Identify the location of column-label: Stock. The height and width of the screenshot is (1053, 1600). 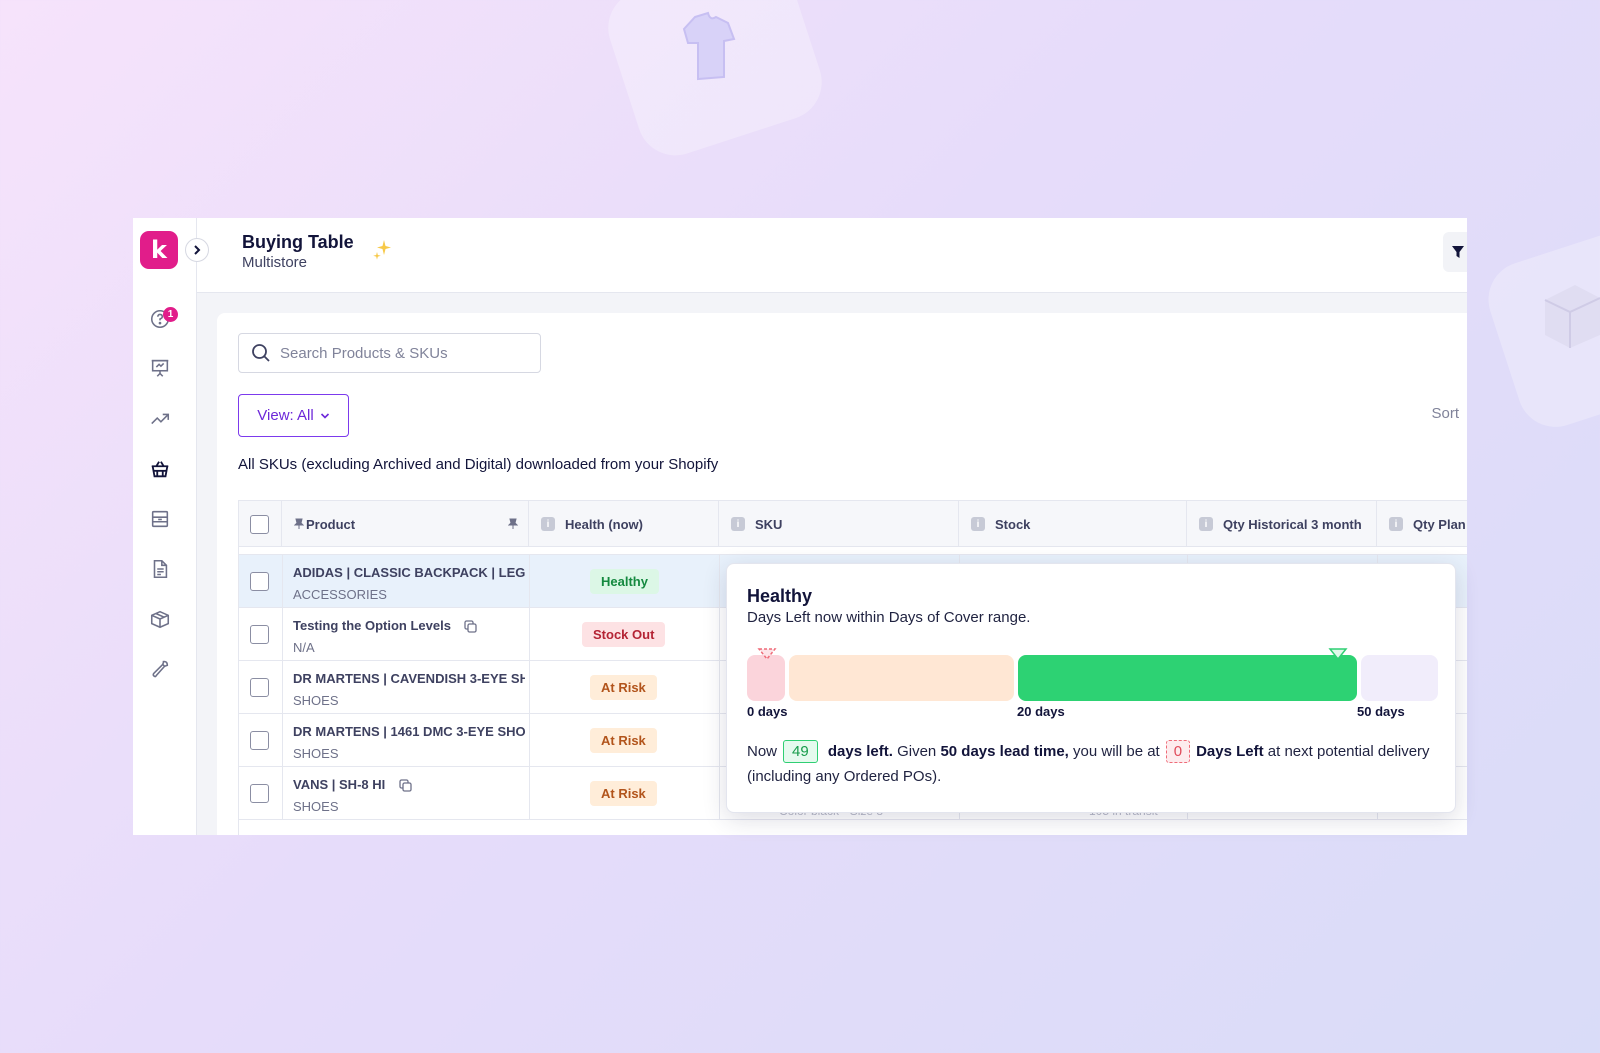
(1013, 524).